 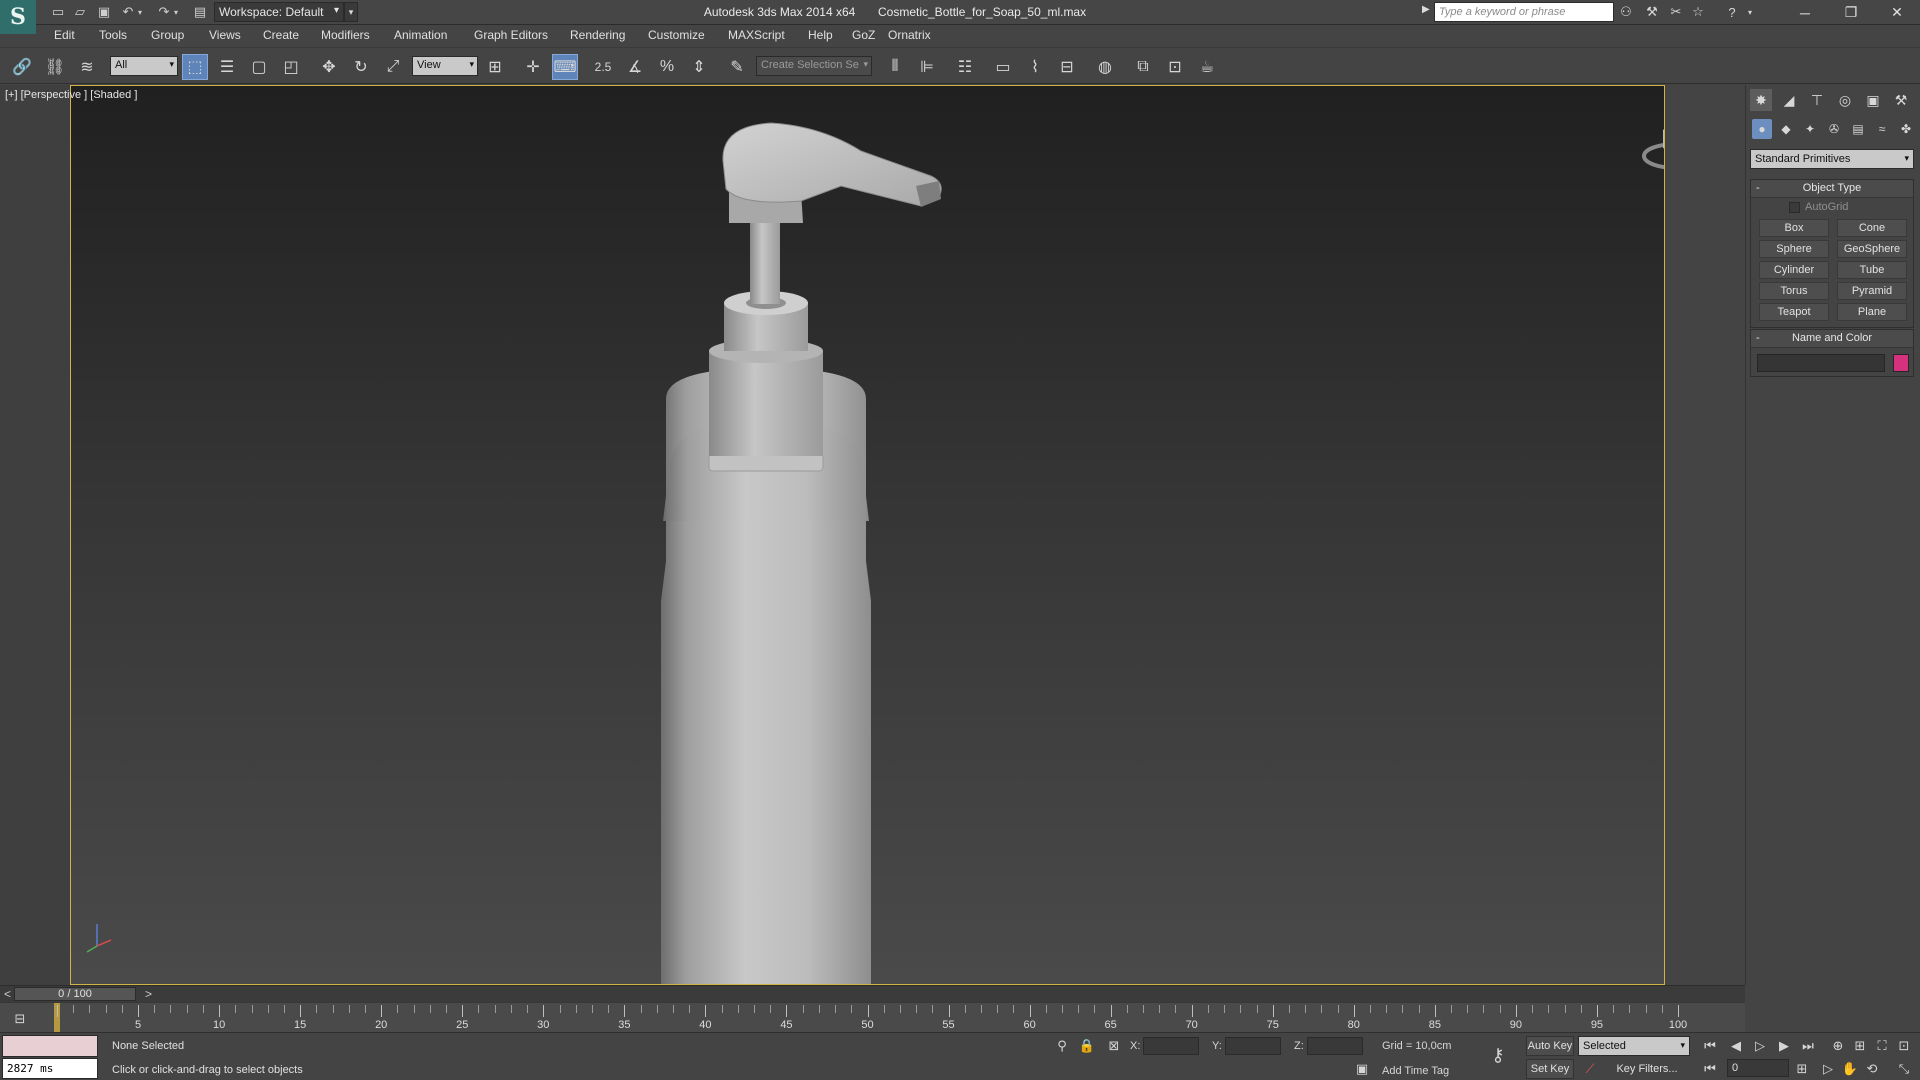 What do you see at coordinates (1498, 1055) in the screenshot?
I see `set-key-mode-icon: ⚷` at bounding box center [1498, 1055].